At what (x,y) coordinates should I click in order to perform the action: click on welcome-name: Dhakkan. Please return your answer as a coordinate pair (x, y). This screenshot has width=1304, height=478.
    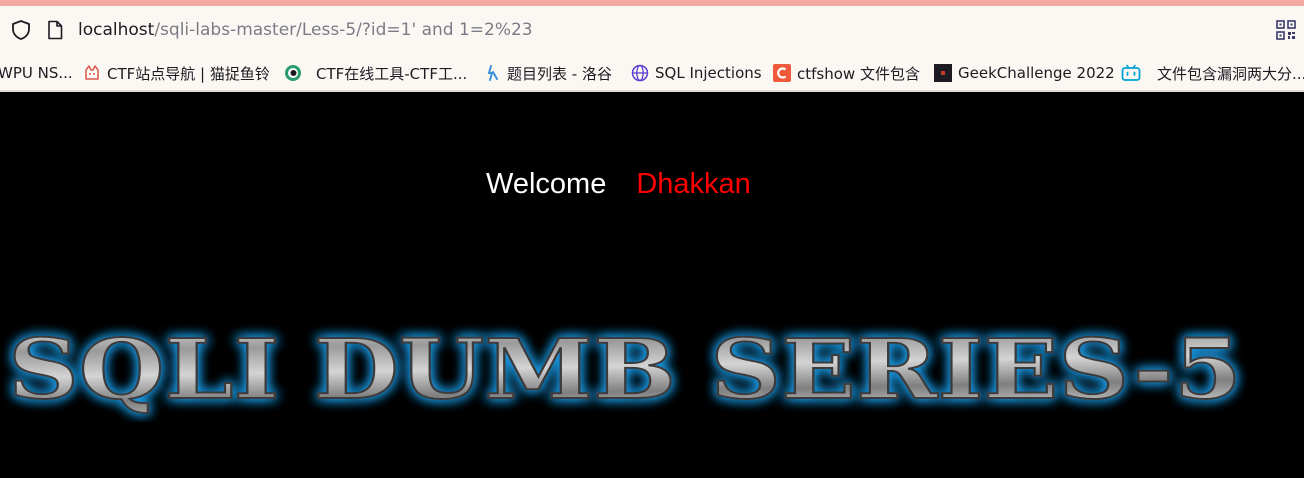
    Looking at the image, I should click on (693, 184).